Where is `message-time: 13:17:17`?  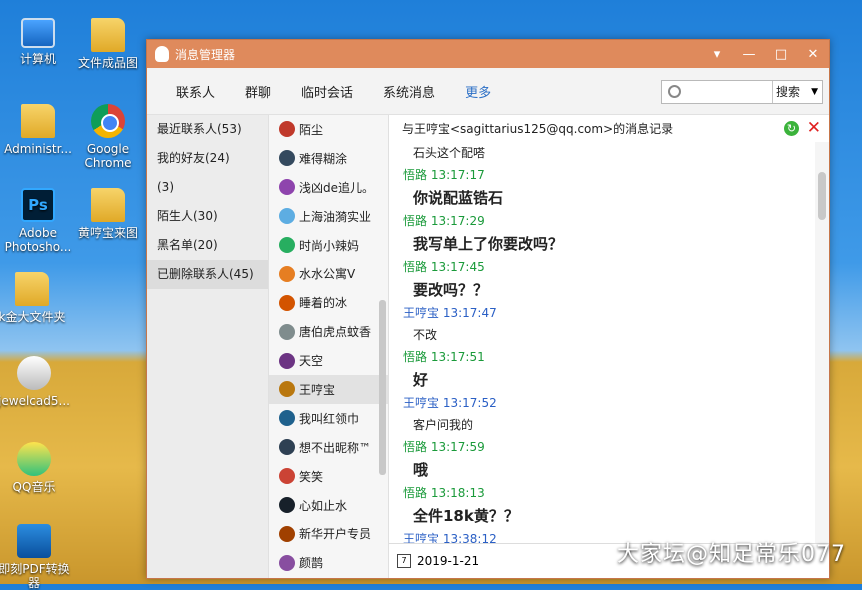 message-time: 13:17:17 is located at coordinates (457, 175).